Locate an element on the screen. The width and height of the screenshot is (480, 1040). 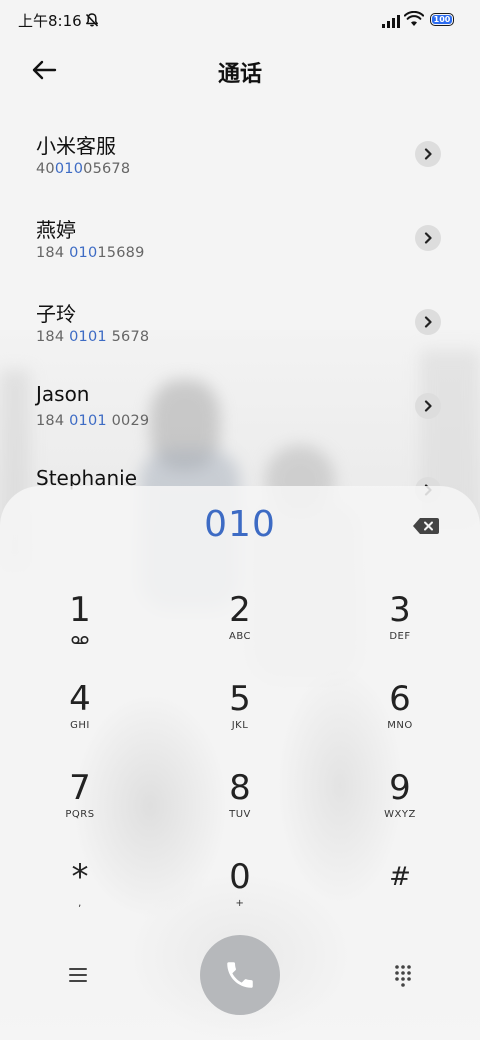
key-digit: 7 is located at coordinates (80, 788).